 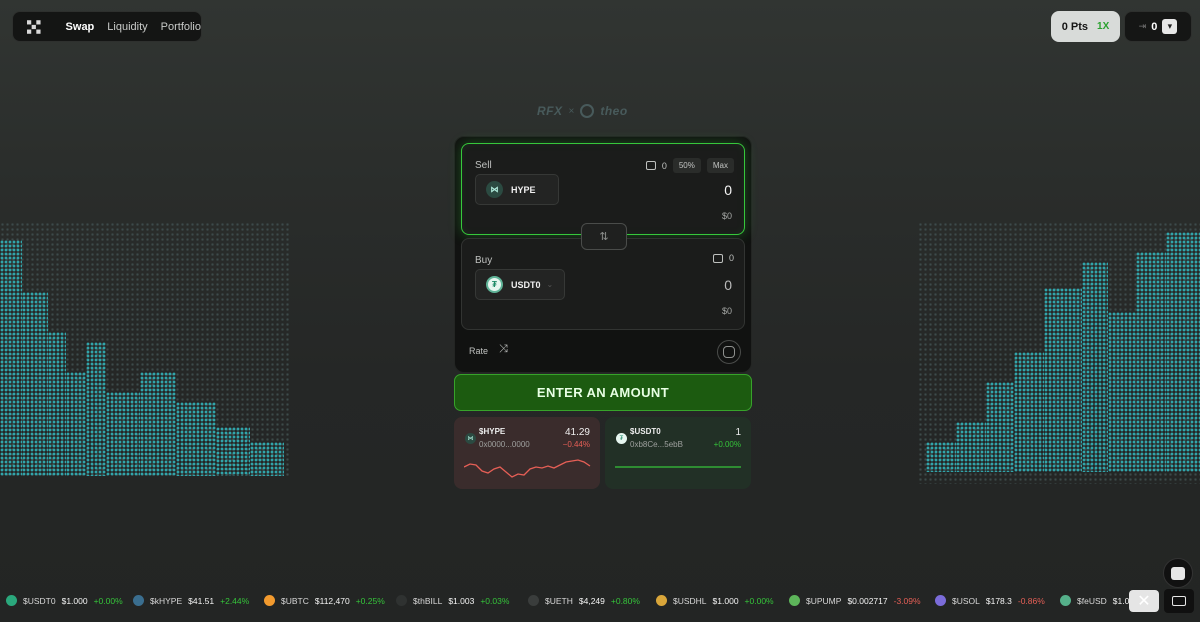 What do you see at coordinates (729, 352) in the screenshot?
I see `settings-button` at bounding box center [729, 352].